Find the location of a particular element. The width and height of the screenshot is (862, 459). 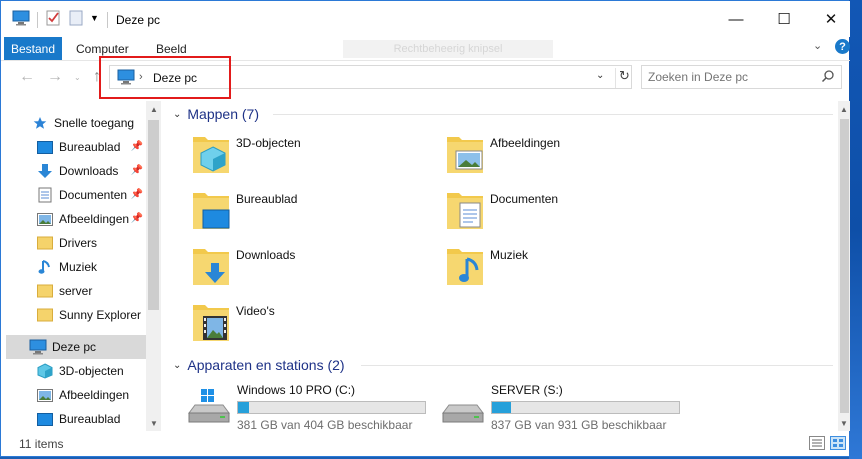

folder-tile-videos: Video's is located at coordinates (311, 326).